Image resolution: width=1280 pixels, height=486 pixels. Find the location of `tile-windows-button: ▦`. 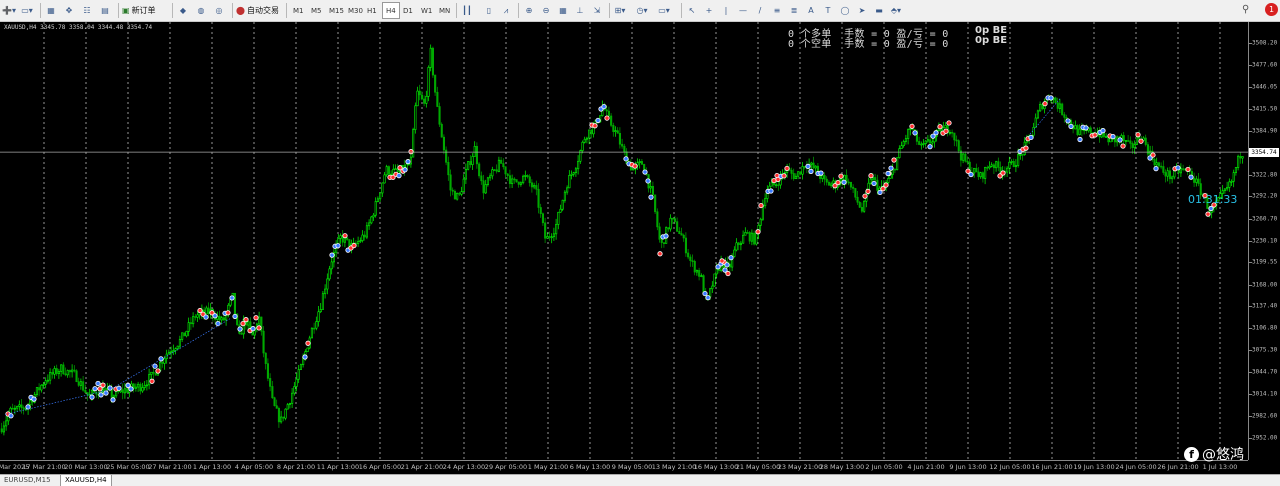

tile-windows-button: ▦ is located at coordinates (563, 10).